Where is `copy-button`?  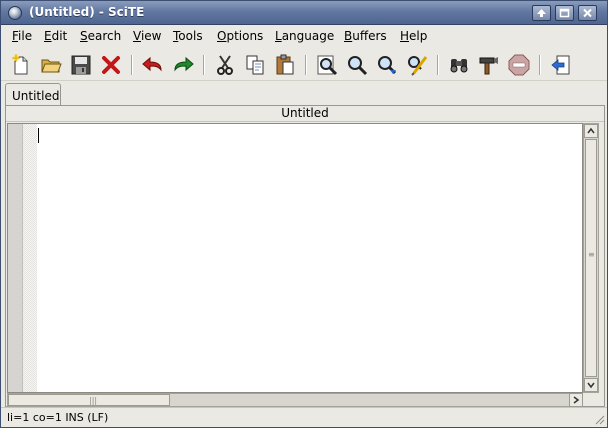 copy-button is located at coordinates (255, 65).